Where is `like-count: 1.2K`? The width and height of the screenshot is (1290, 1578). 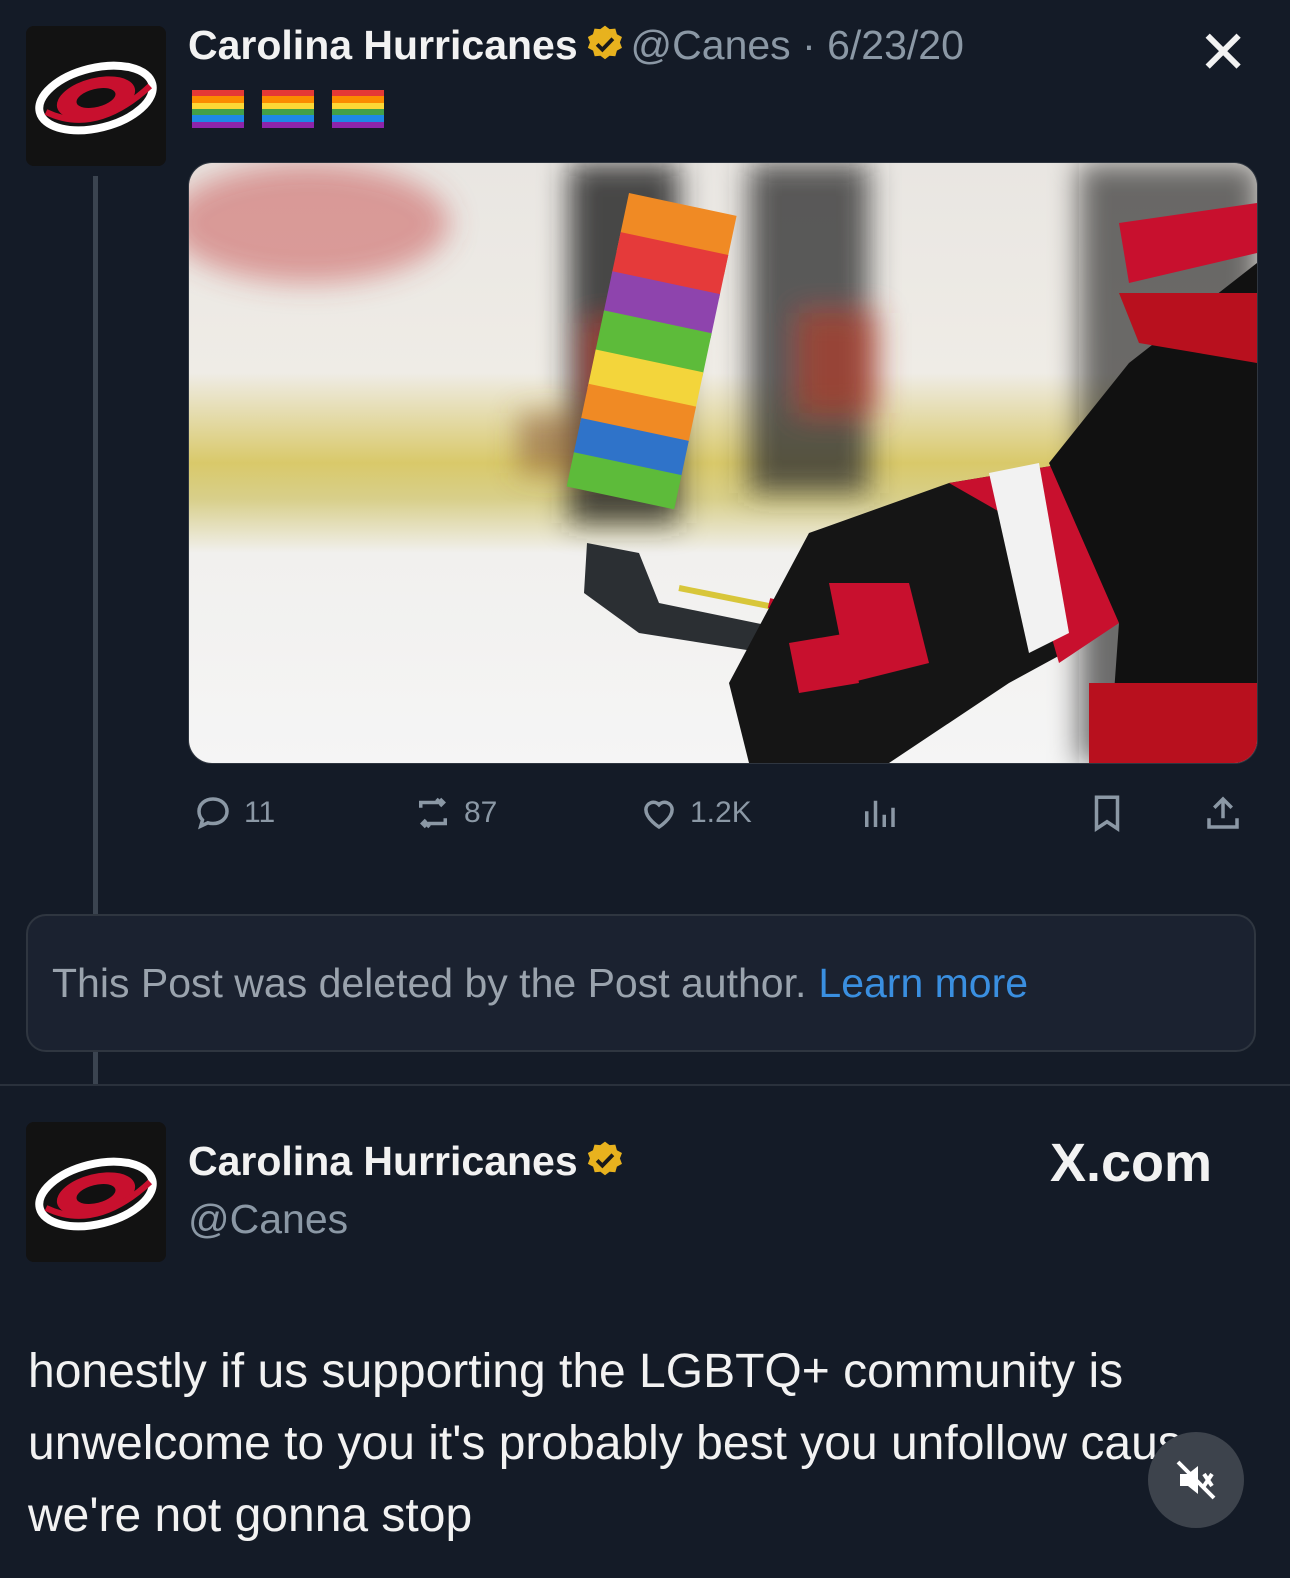 like-count: 1.2K is located at coordinates (721, 812).